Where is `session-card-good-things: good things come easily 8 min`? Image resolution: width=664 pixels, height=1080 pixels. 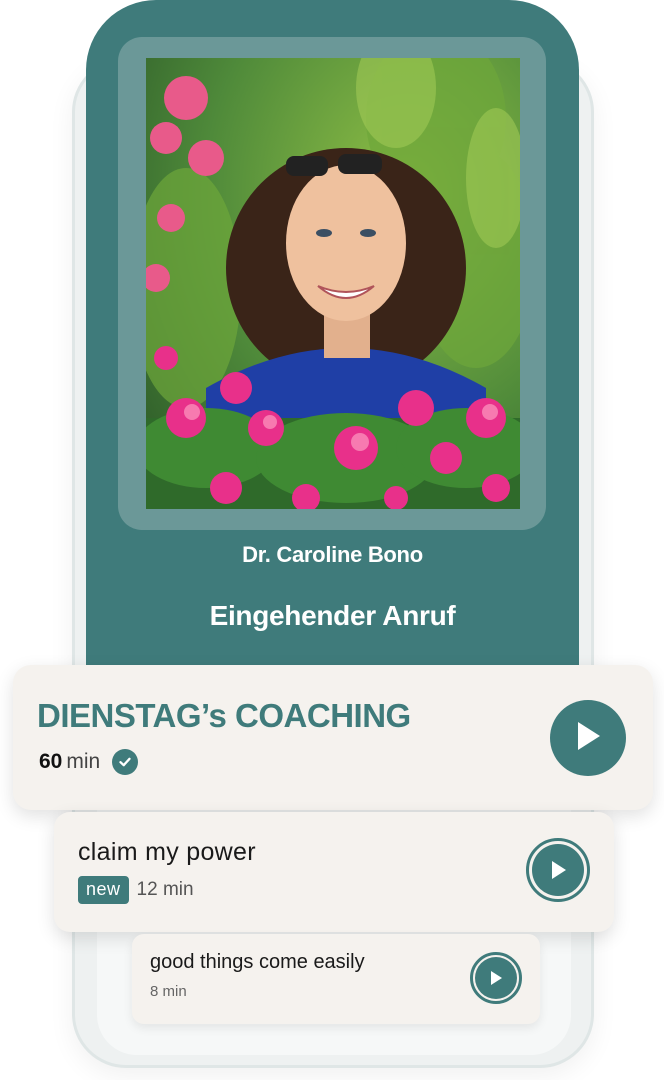 session-card-good-things: good things come easily 8 min is located at coordinates (336, 979).